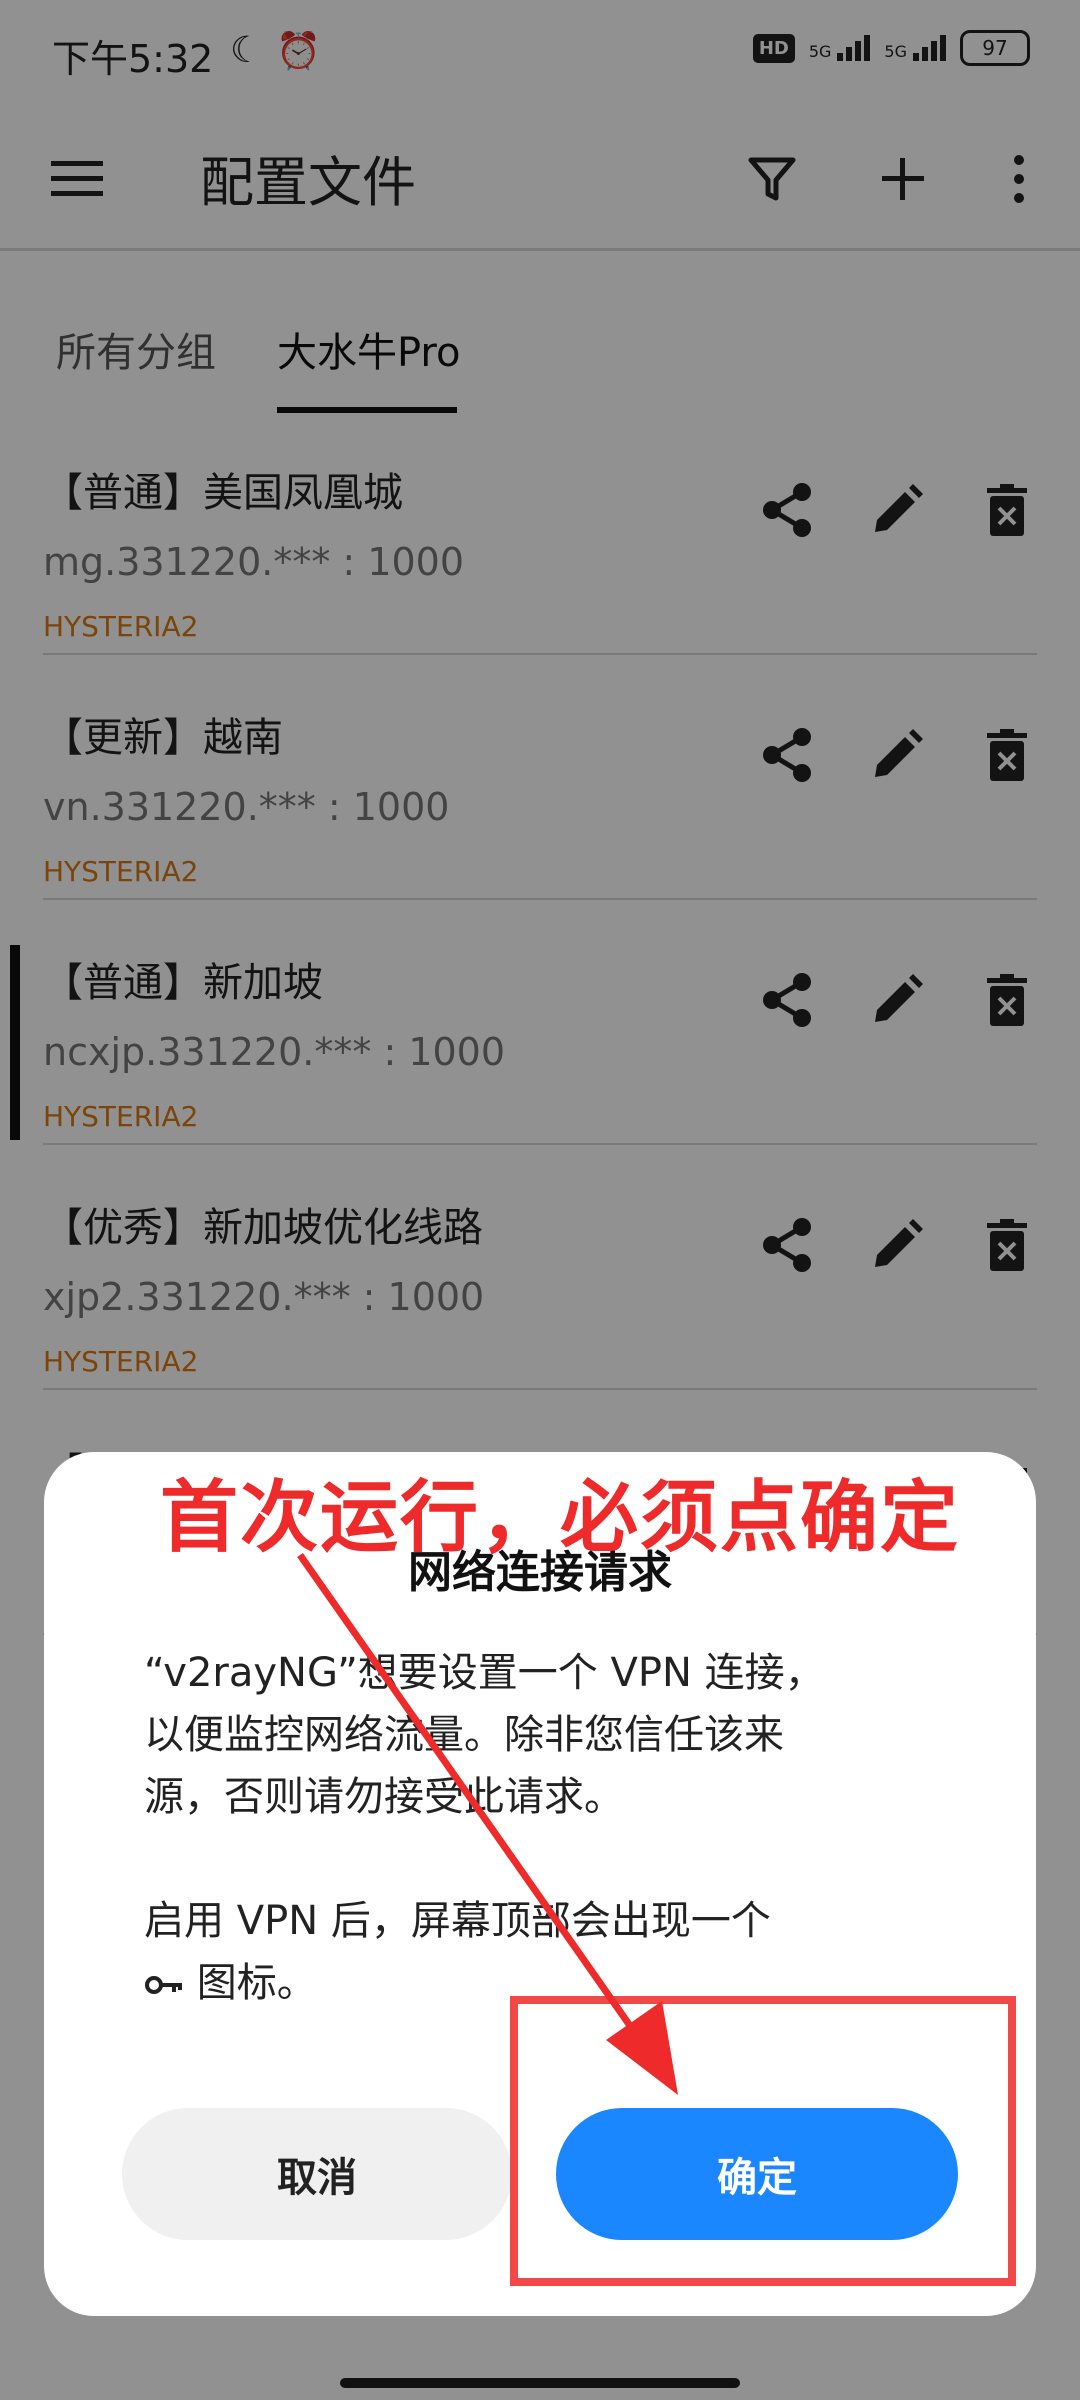 The height and width of the screenshot is (2400, 1080). I want to click on annotation-arrow-icon, so click(487, 1823).